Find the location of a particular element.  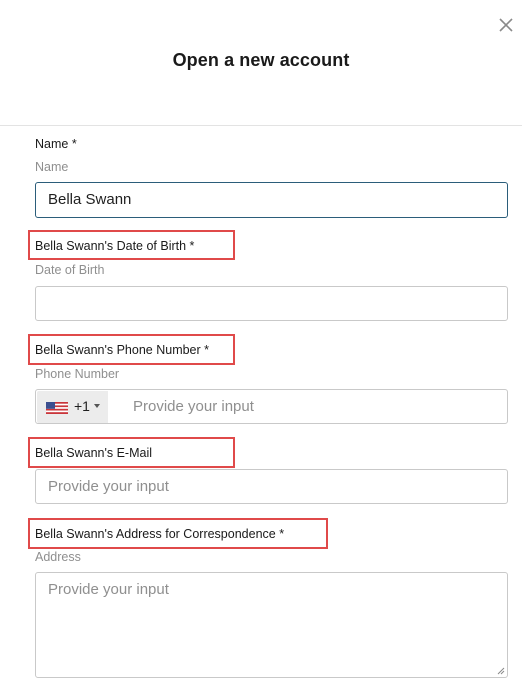

chevron-down-icon is located at coordinates (97, 406).